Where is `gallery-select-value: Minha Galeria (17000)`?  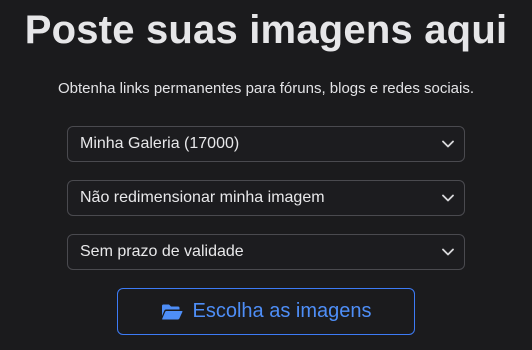
gallery-select-value: Minha Galeria (17000) is located at coordinates (160, 143).